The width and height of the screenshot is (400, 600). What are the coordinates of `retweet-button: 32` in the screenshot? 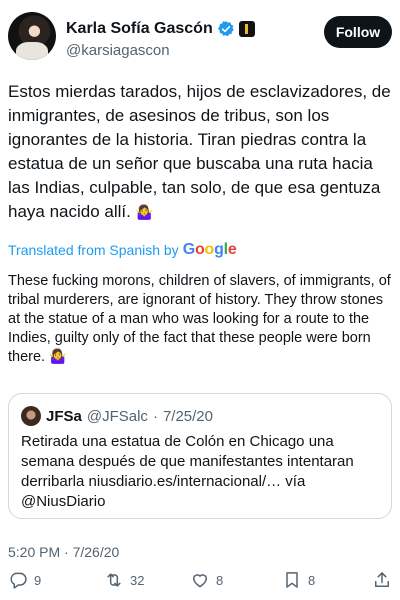 It's located at (124, 580).